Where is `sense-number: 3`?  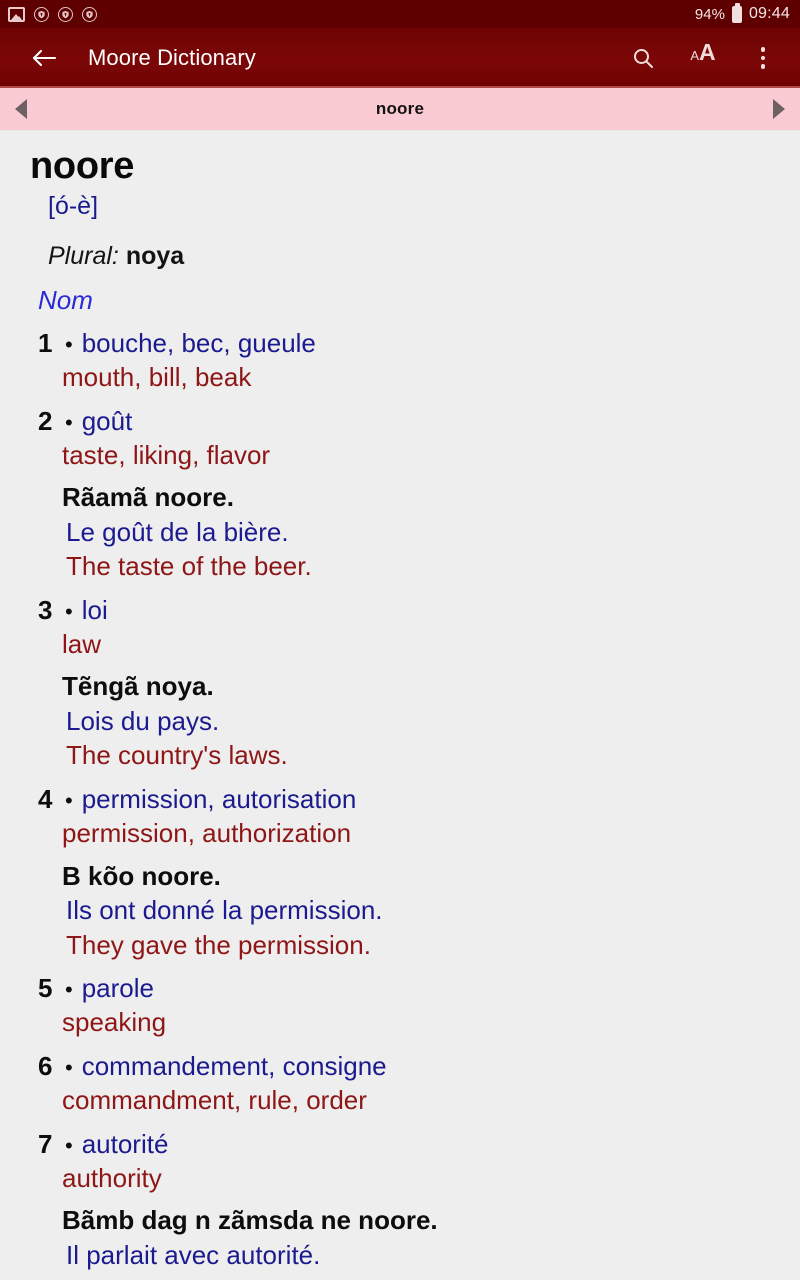 sense-number: 3 is located at coordinates (45, 609).